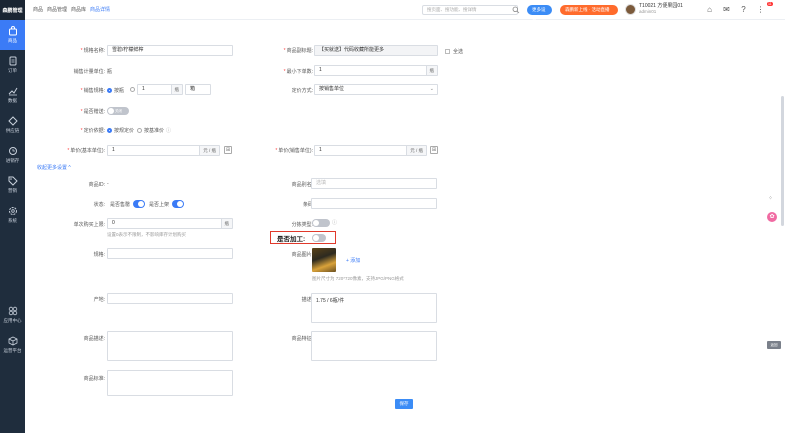 This screenshot has width=785, height=433. Describe the element at coordinates (539, 13) in the screenshot. I see `settings-button: 更多设置` at that location.